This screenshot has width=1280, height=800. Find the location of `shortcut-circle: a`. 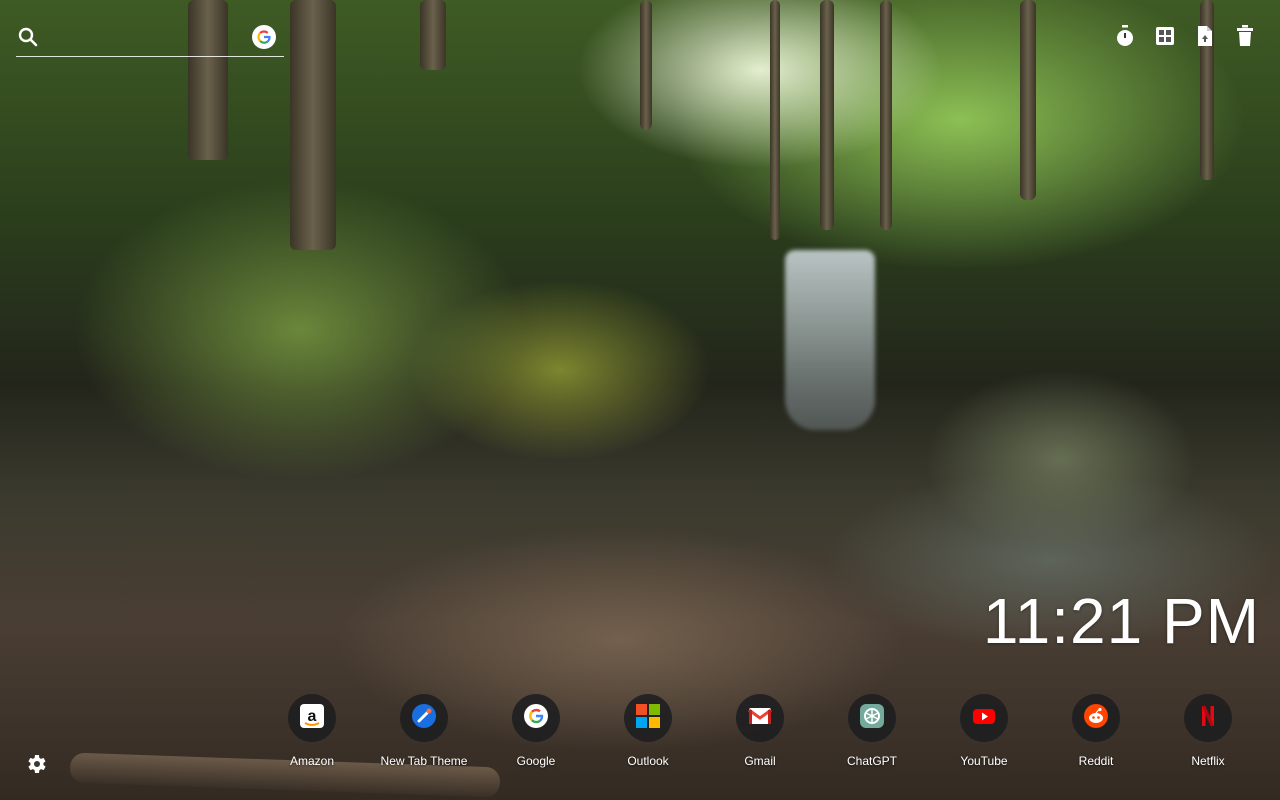

shortcut-circle: a is located at coordinates (312, 718).